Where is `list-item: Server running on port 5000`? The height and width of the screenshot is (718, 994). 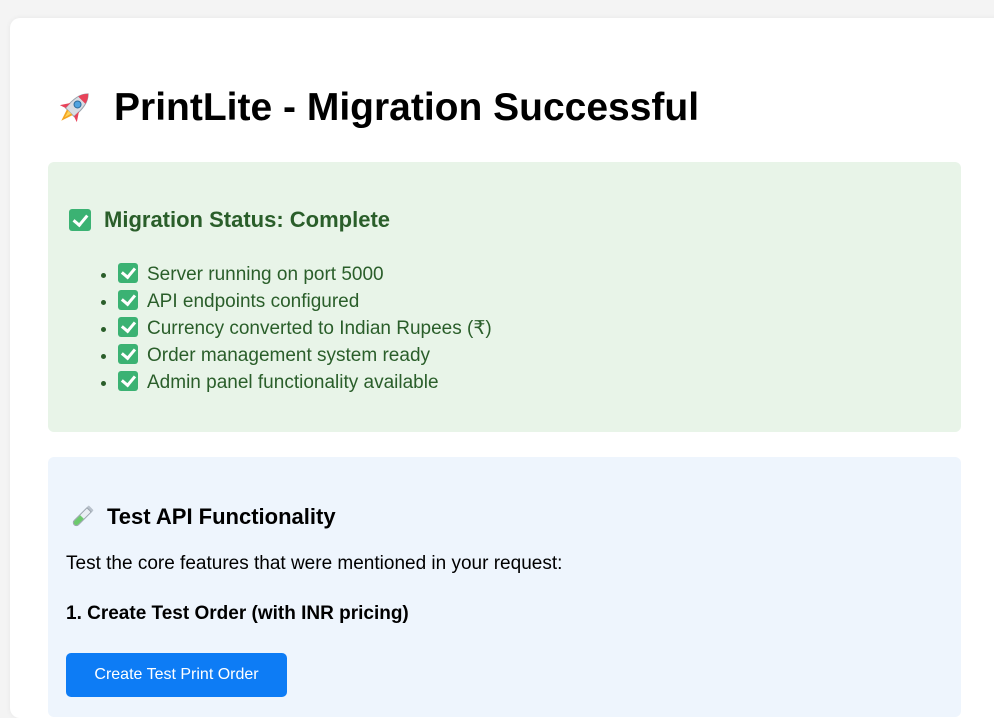
list-item: Server running on port 5000 is located at coordinates (305, 274).